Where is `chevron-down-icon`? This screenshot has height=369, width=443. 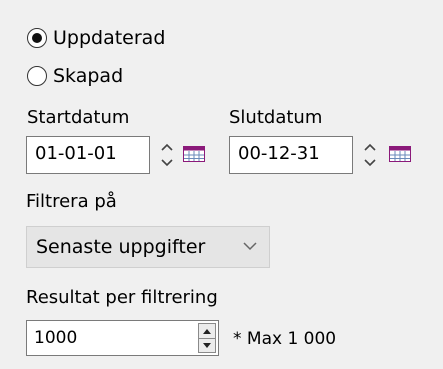 chevron-down-icon is located at coordinates (250, 246).